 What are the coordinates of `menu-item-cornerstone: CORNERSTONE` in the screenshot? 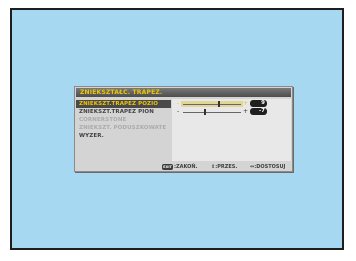 It's located at (185, 120).